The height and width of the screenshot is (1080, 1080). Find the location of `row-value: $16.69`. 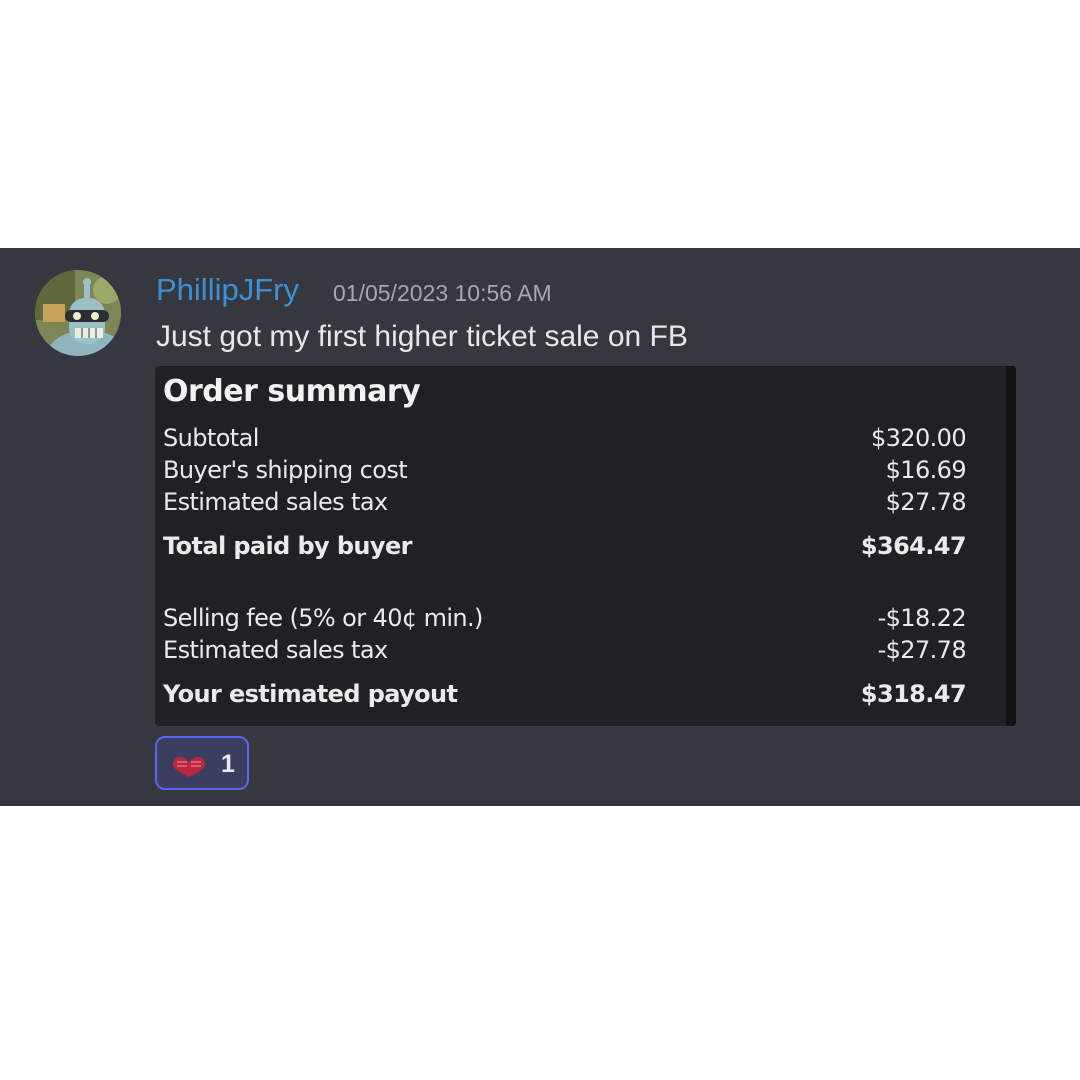

row-value: $16.69 is located at coordinates (926, 470).